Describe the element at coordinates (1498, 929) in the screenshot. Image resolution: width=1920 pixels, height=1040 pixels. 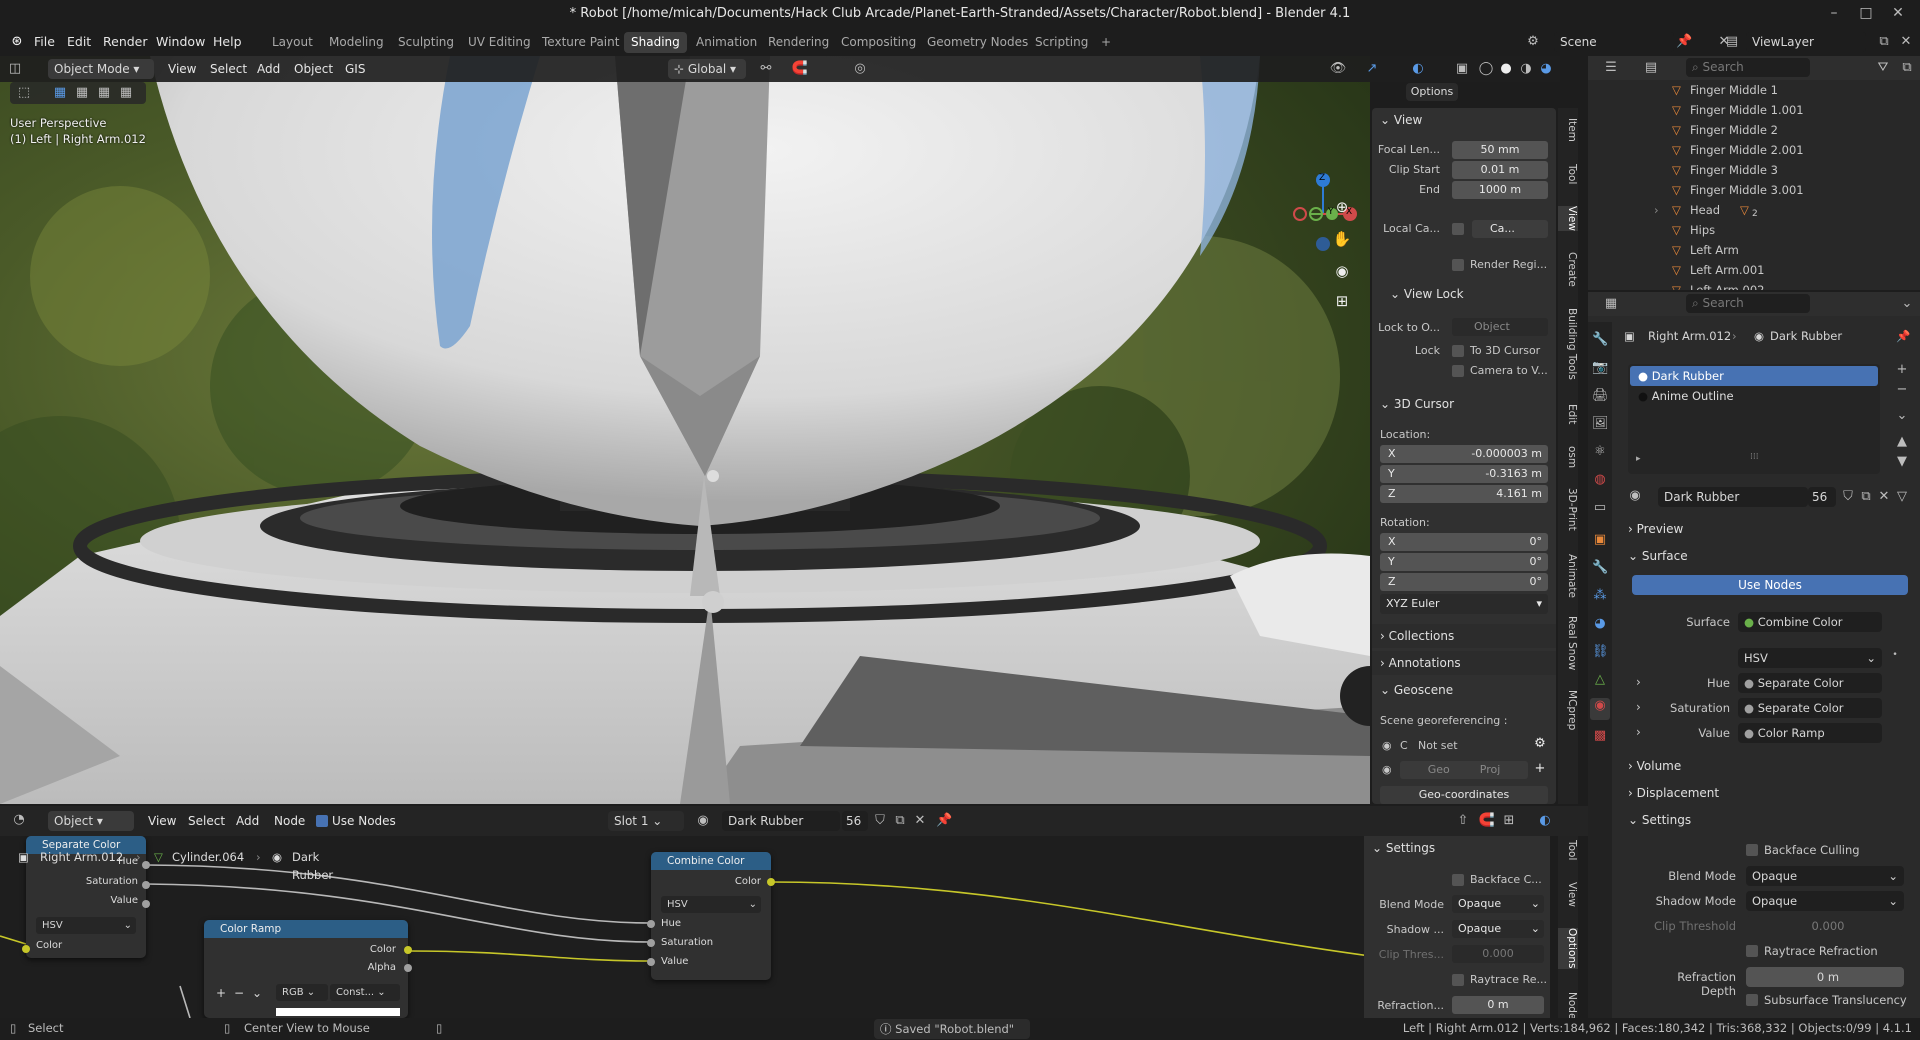
I see `node-shadow-select: Opaque ⌄` at that location.